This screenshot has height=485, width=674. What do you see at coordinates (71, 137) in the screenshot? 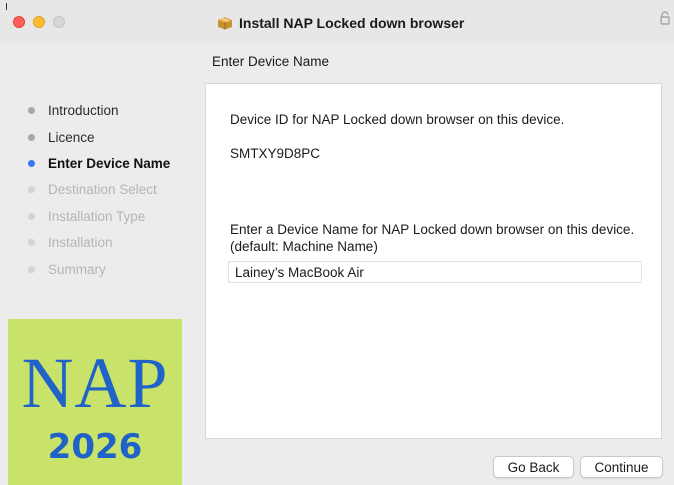
I see `sidebar-step-label: Licence` at bounding box center [71, 137].